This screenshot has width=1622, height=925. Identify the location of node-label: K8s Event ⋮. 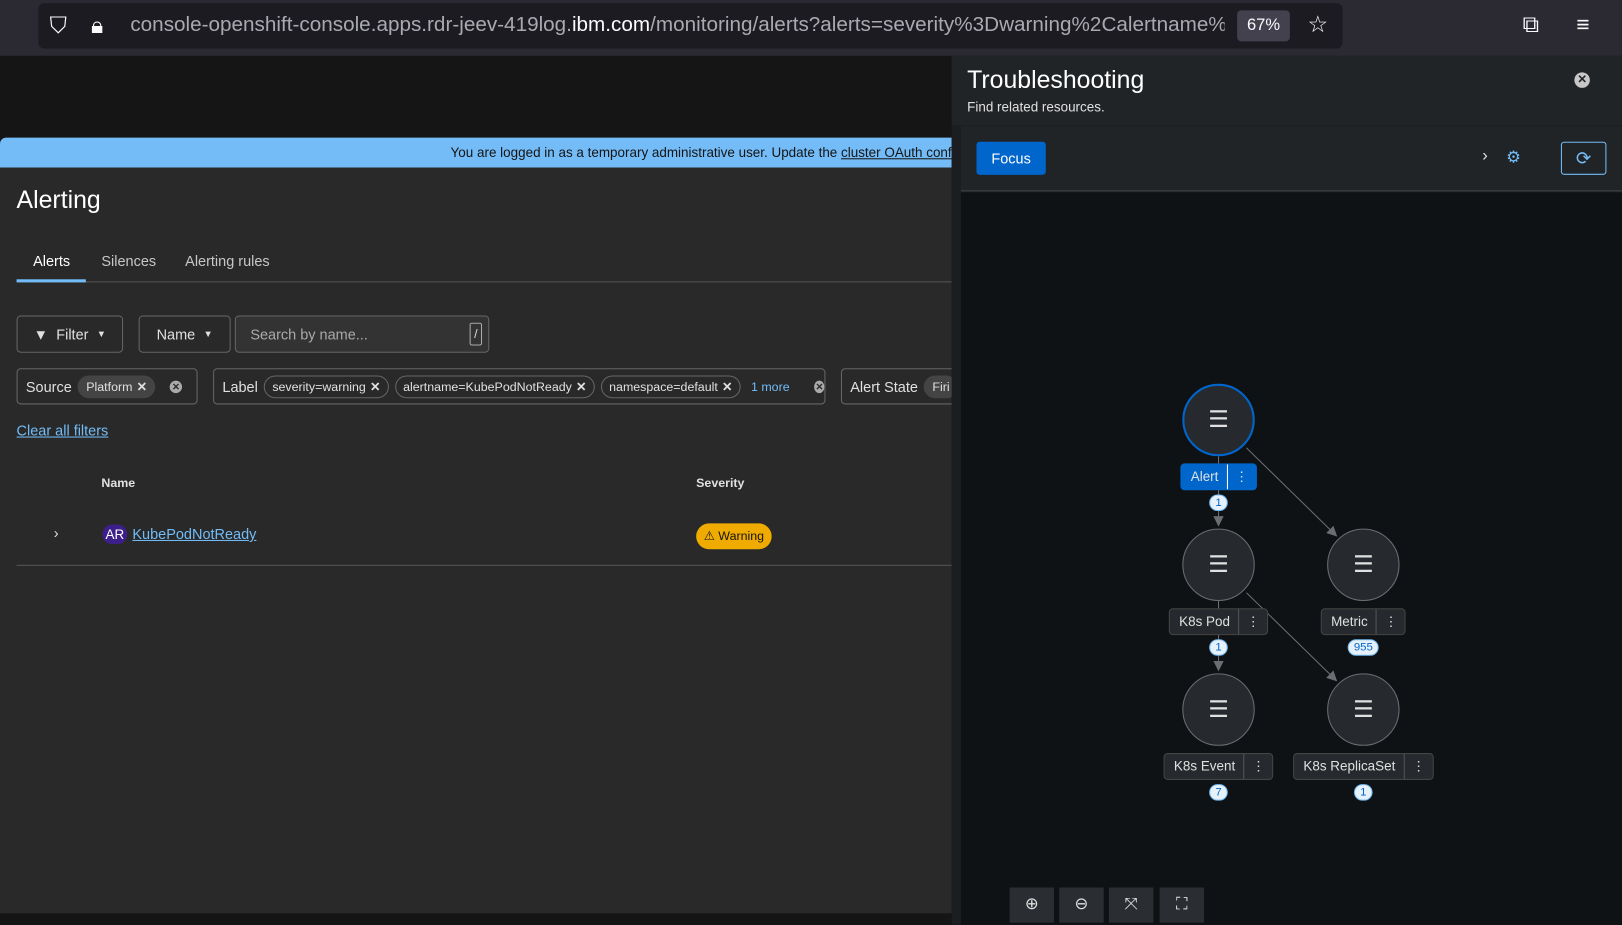
(1218, 766).